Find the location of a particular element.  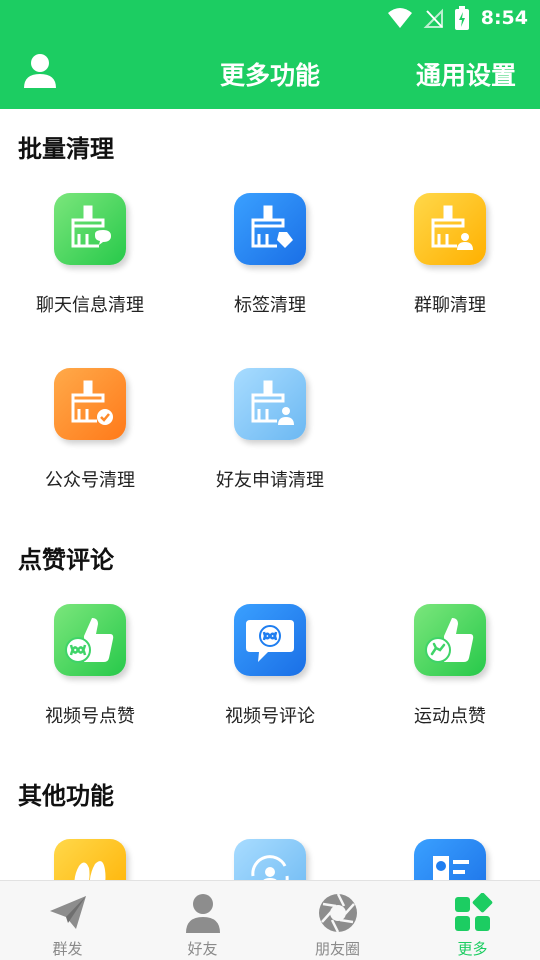

thumbs-up-sport-icon is located at coordinates (450, 640).